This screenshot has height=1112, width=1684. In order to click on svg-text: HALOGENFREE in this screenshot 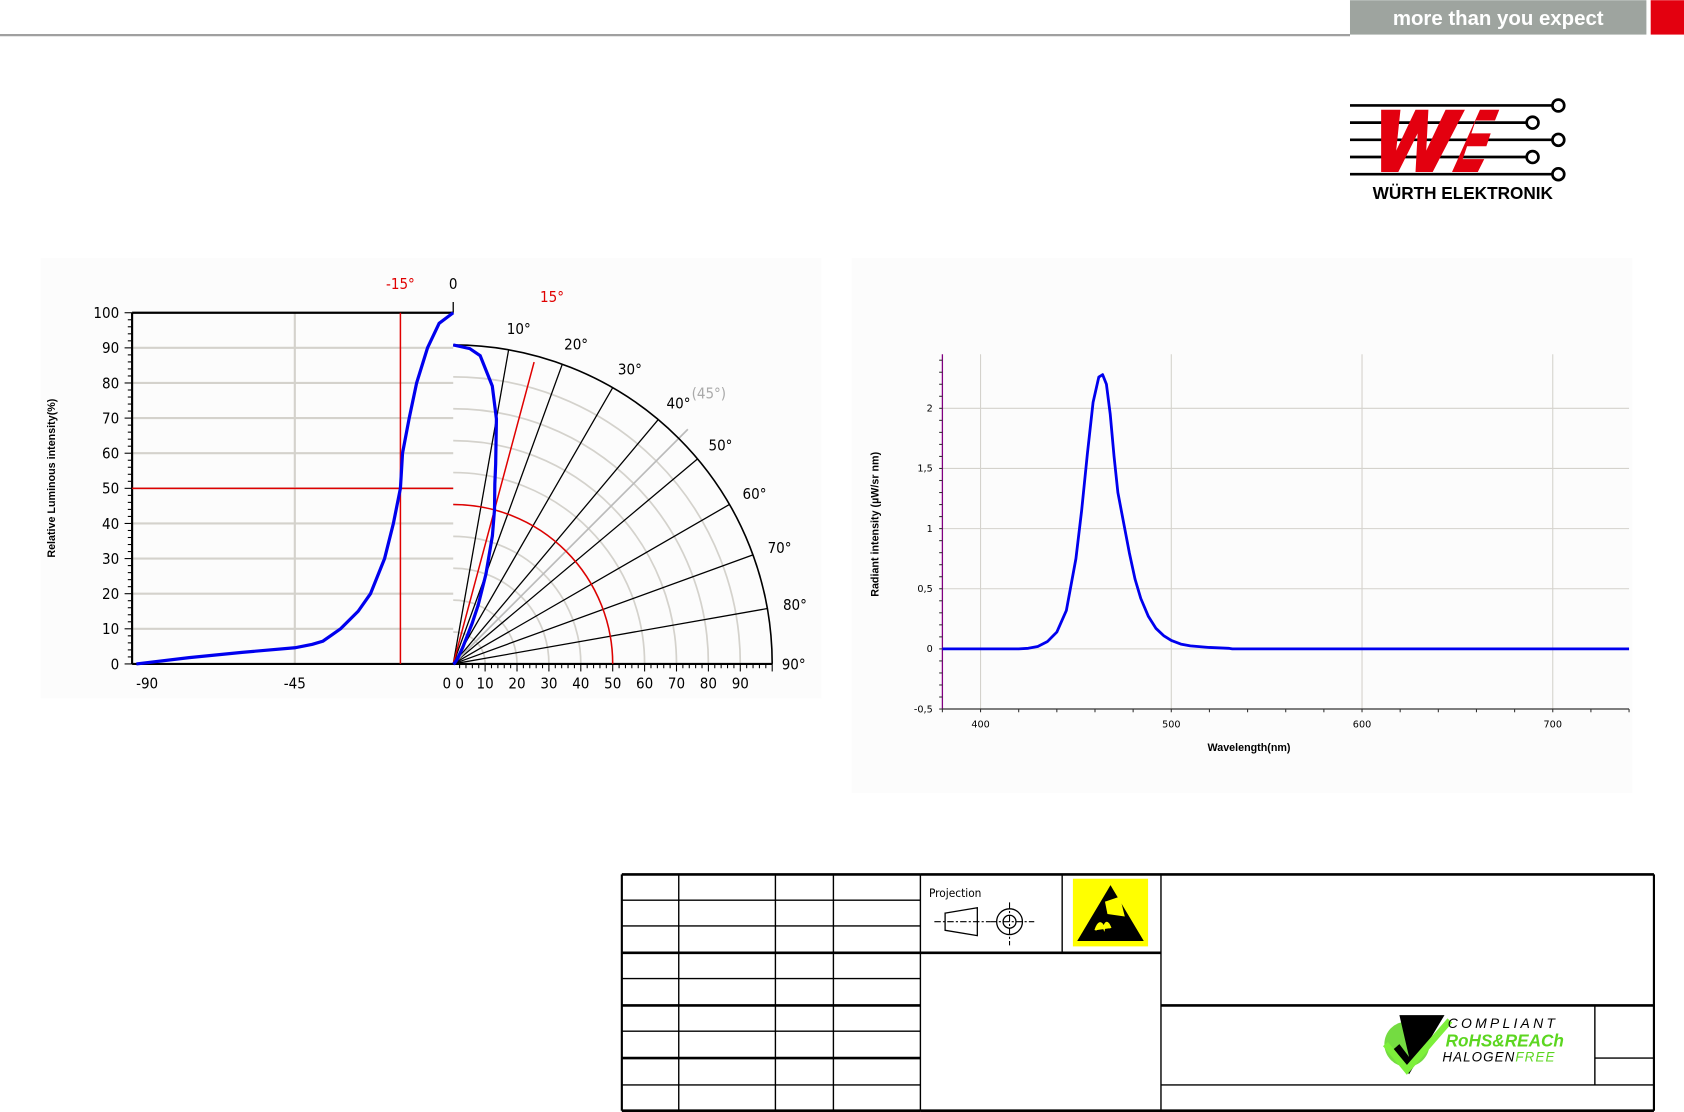, I will do `click(1498, 1056)`.